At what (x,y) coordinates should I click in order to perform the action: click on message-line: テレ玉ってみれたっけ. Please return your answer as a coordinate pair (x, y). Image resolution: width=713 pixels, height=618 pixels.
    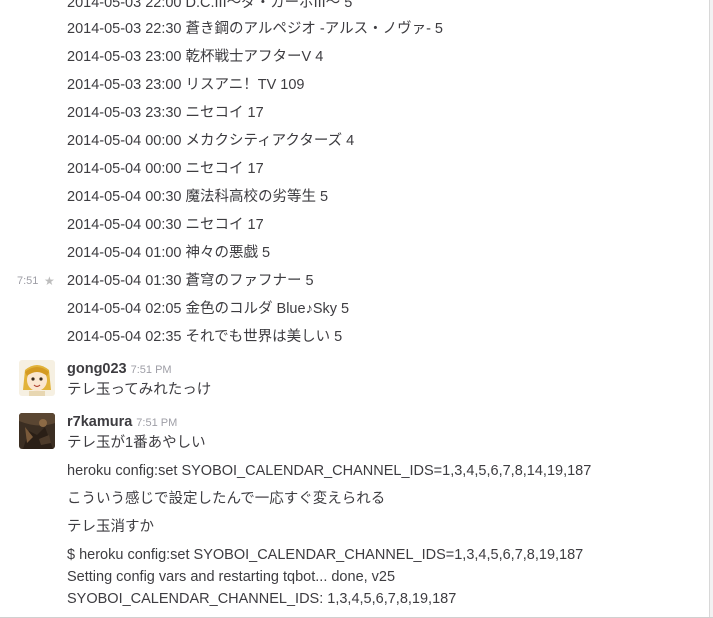
    Looking at the image, I should click on (139, 390).